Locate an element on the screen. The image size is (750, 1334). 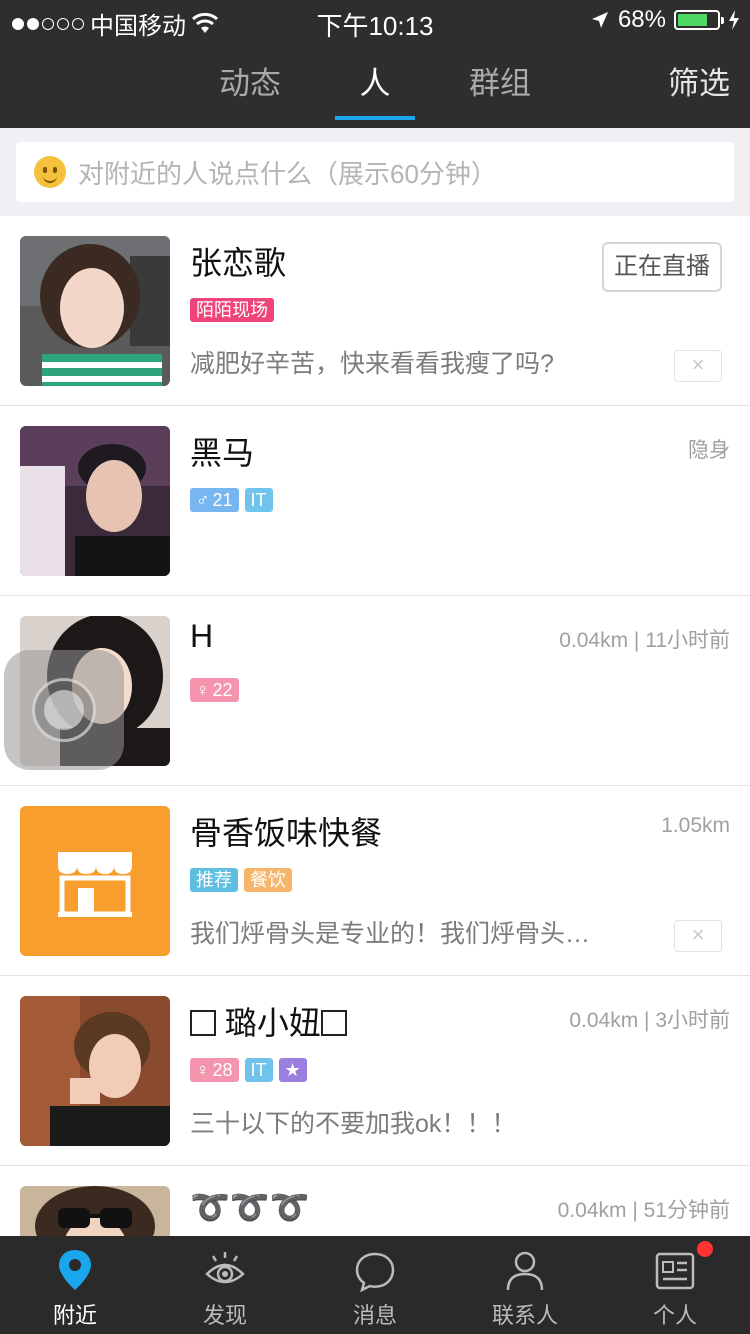
say-something-input: 对附近的人说点什么（展示60分钟） is located at coordinates (375, 172).